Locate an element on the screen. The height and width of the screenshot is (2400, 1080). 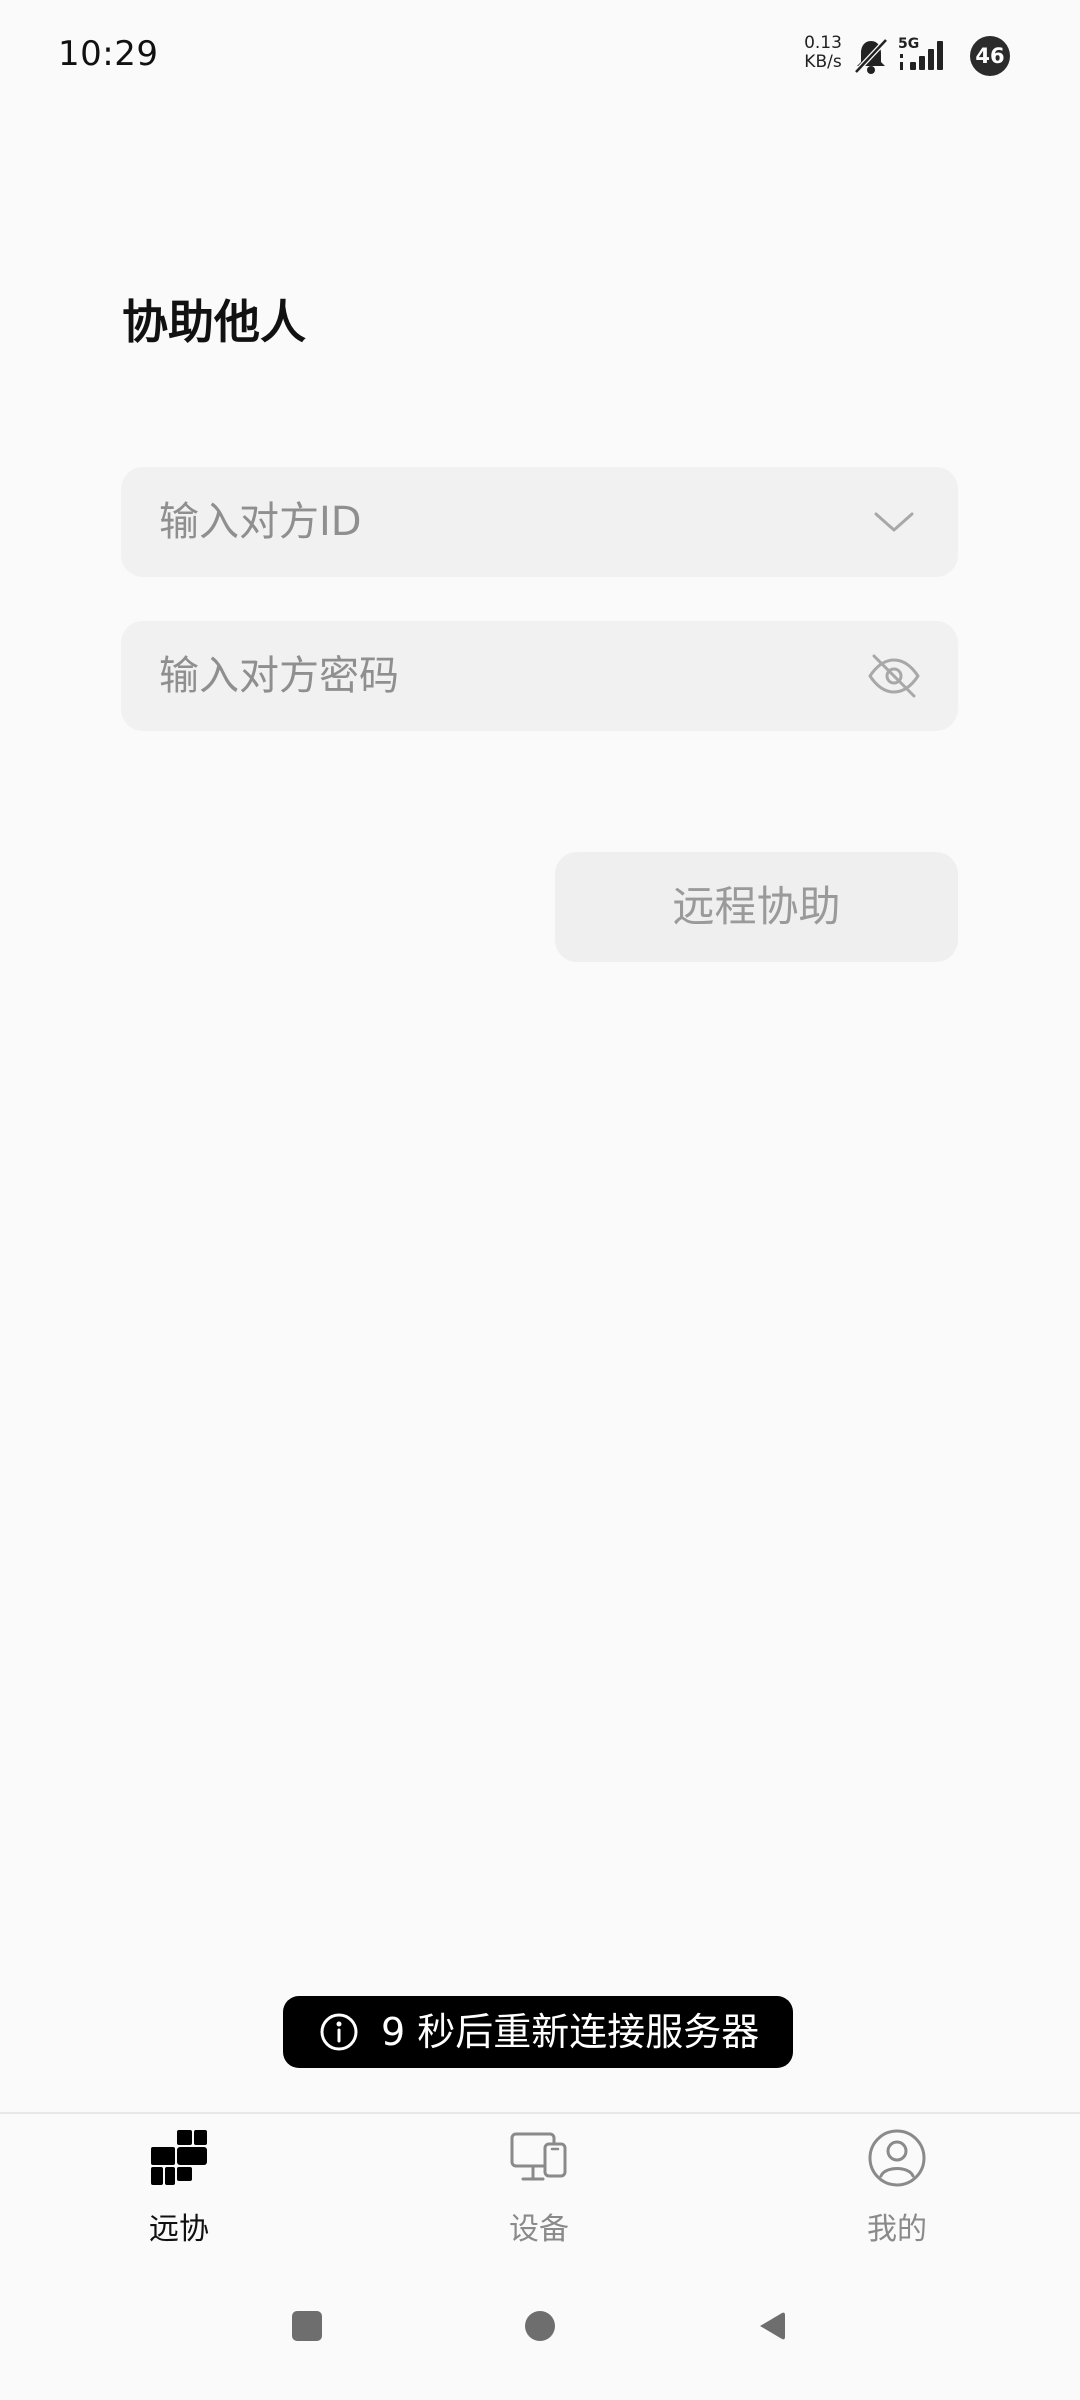
partner-password-field is located at coordinates (539, 676).